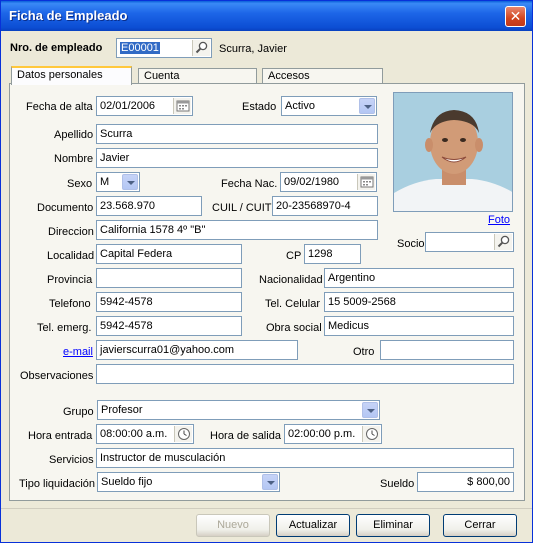 The image size is (533, 543). What do you see at coordinates (74, 135) in the screenshot?
I see `apellido-label: Apellido` at bounding box center [74, 135].